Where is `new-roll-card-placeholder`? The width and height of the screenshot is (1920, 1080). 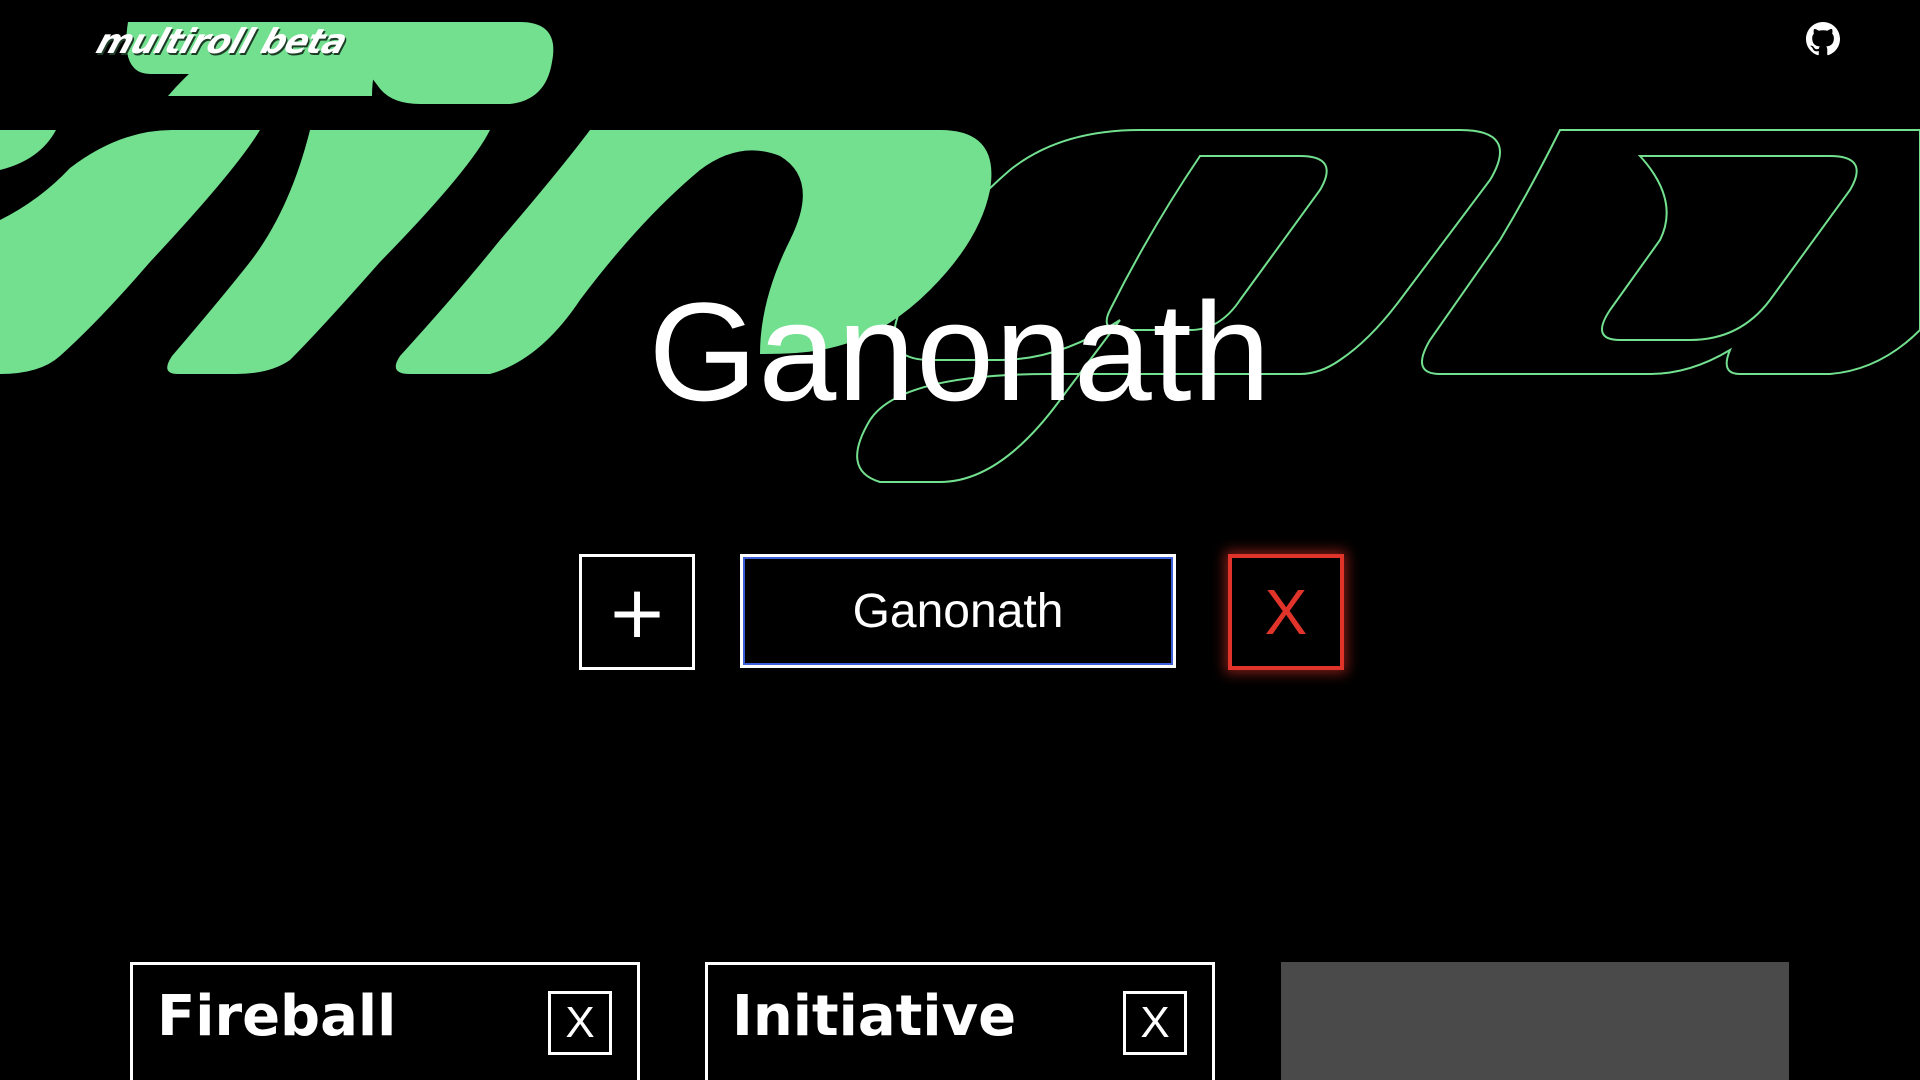
new-roll-card-placeholder is located at coordinates (1535, 1021).